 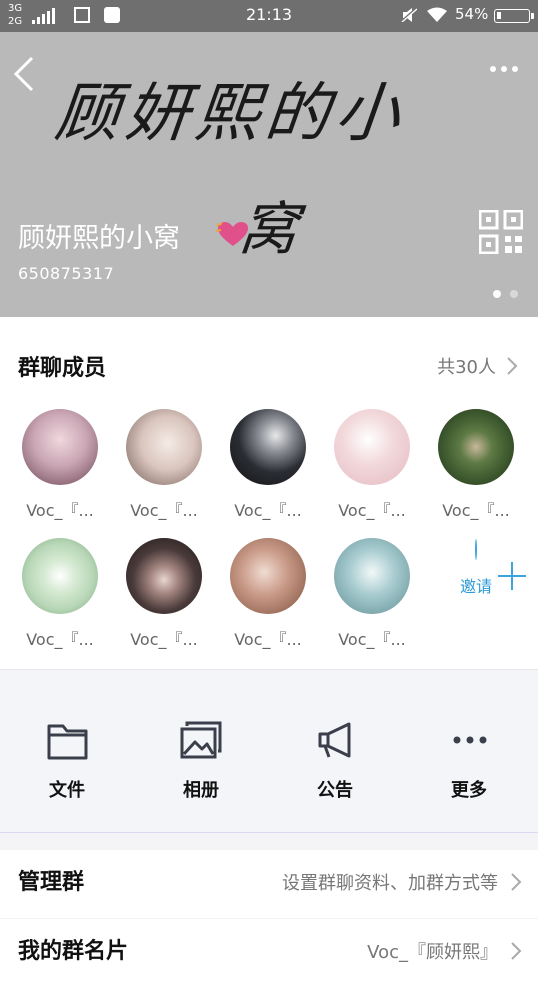 I want to click on group-id: 650875317, so click(x=66, y=273).